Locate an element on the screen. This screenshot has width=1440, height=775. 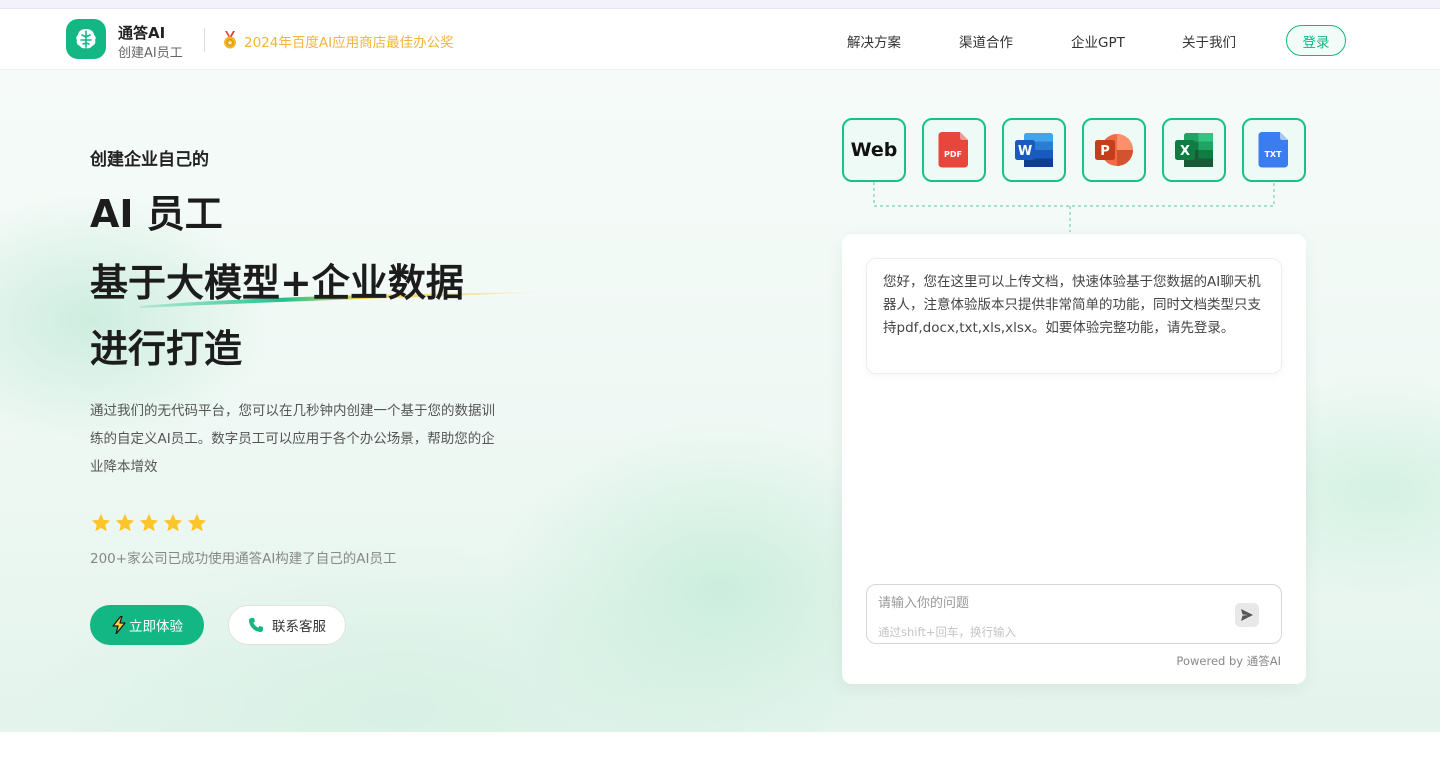
pdf-file-icon: PDF is located at coordinates (953, 150).